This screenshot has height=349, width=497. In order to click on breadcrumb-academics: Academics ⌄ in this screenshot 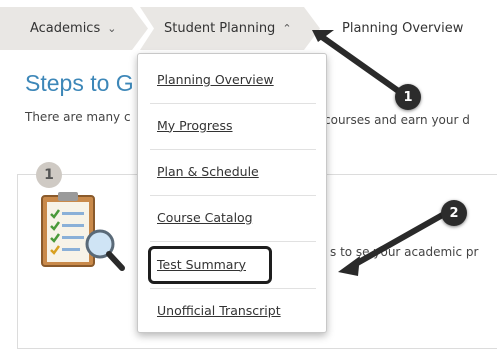, I will do `click(74, 28)`.